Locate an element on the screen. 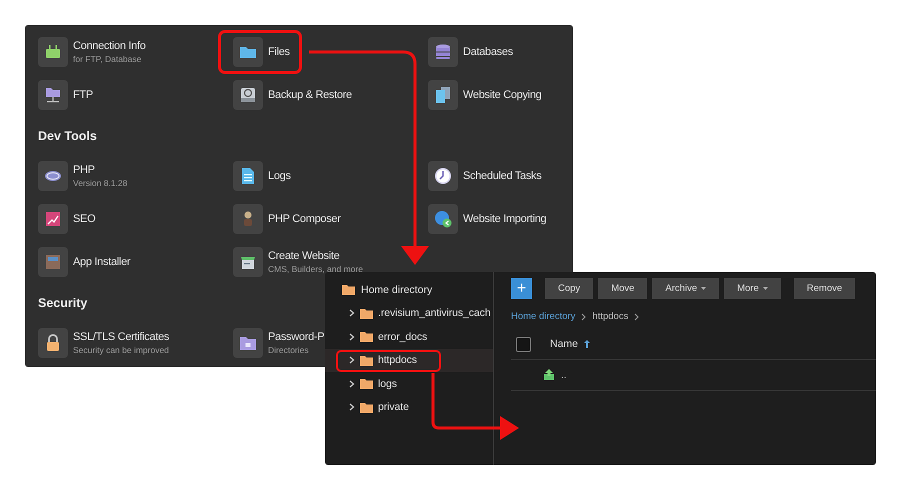  file-name: .. is located at coordinates (564, 375).